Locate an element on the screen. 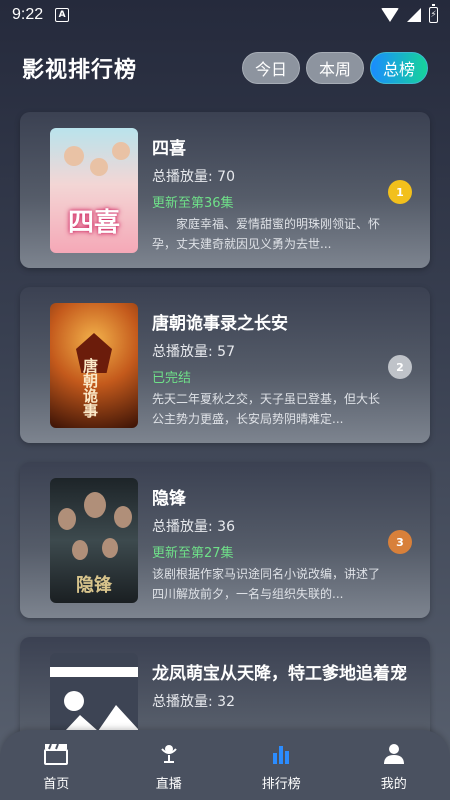 This screenshot has height=800, width=450. rank-badge: 2 is located at coordinates (400, 367).